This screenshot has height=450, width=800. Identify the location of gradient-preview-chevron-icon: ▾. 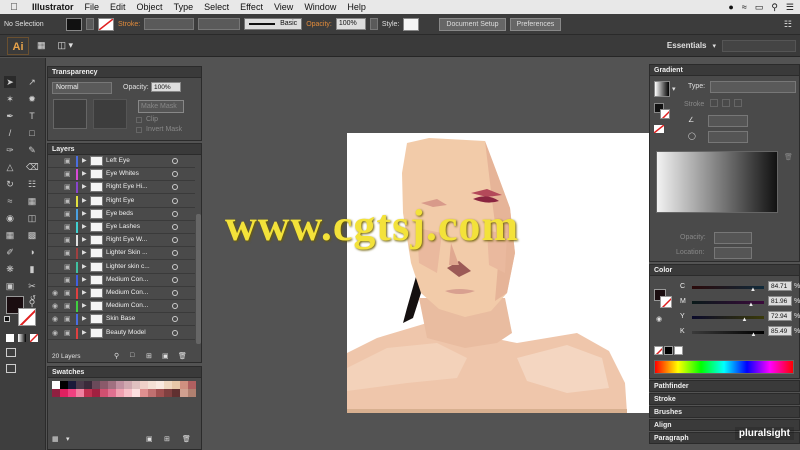
(674, 89).